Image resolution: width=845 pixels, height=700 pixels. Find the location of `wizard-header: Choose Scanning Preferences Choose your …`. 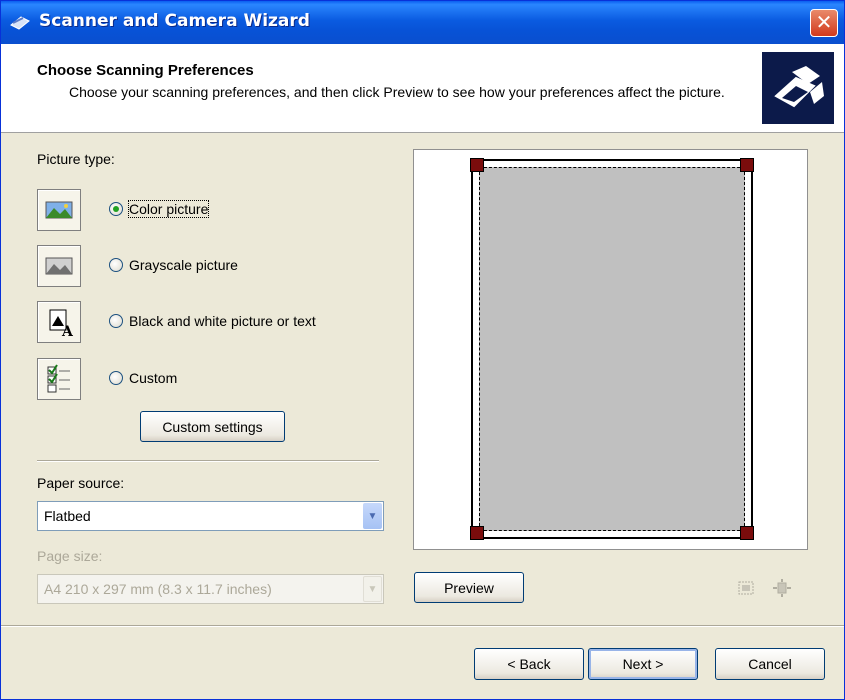

wizard-header: Choose Scanning Preferences Choose your … is located at coordinates (422, 88).